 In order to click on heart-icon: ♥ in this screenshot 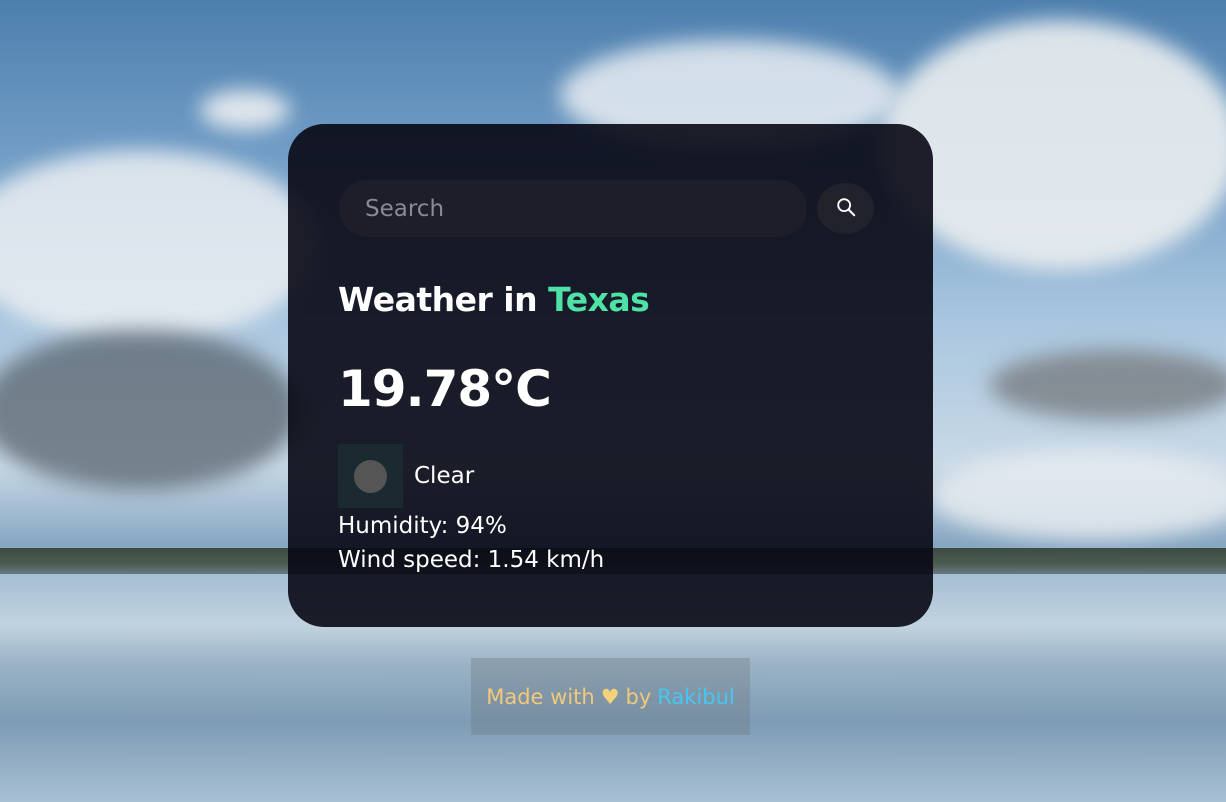, I will do `click(610, 696)`.